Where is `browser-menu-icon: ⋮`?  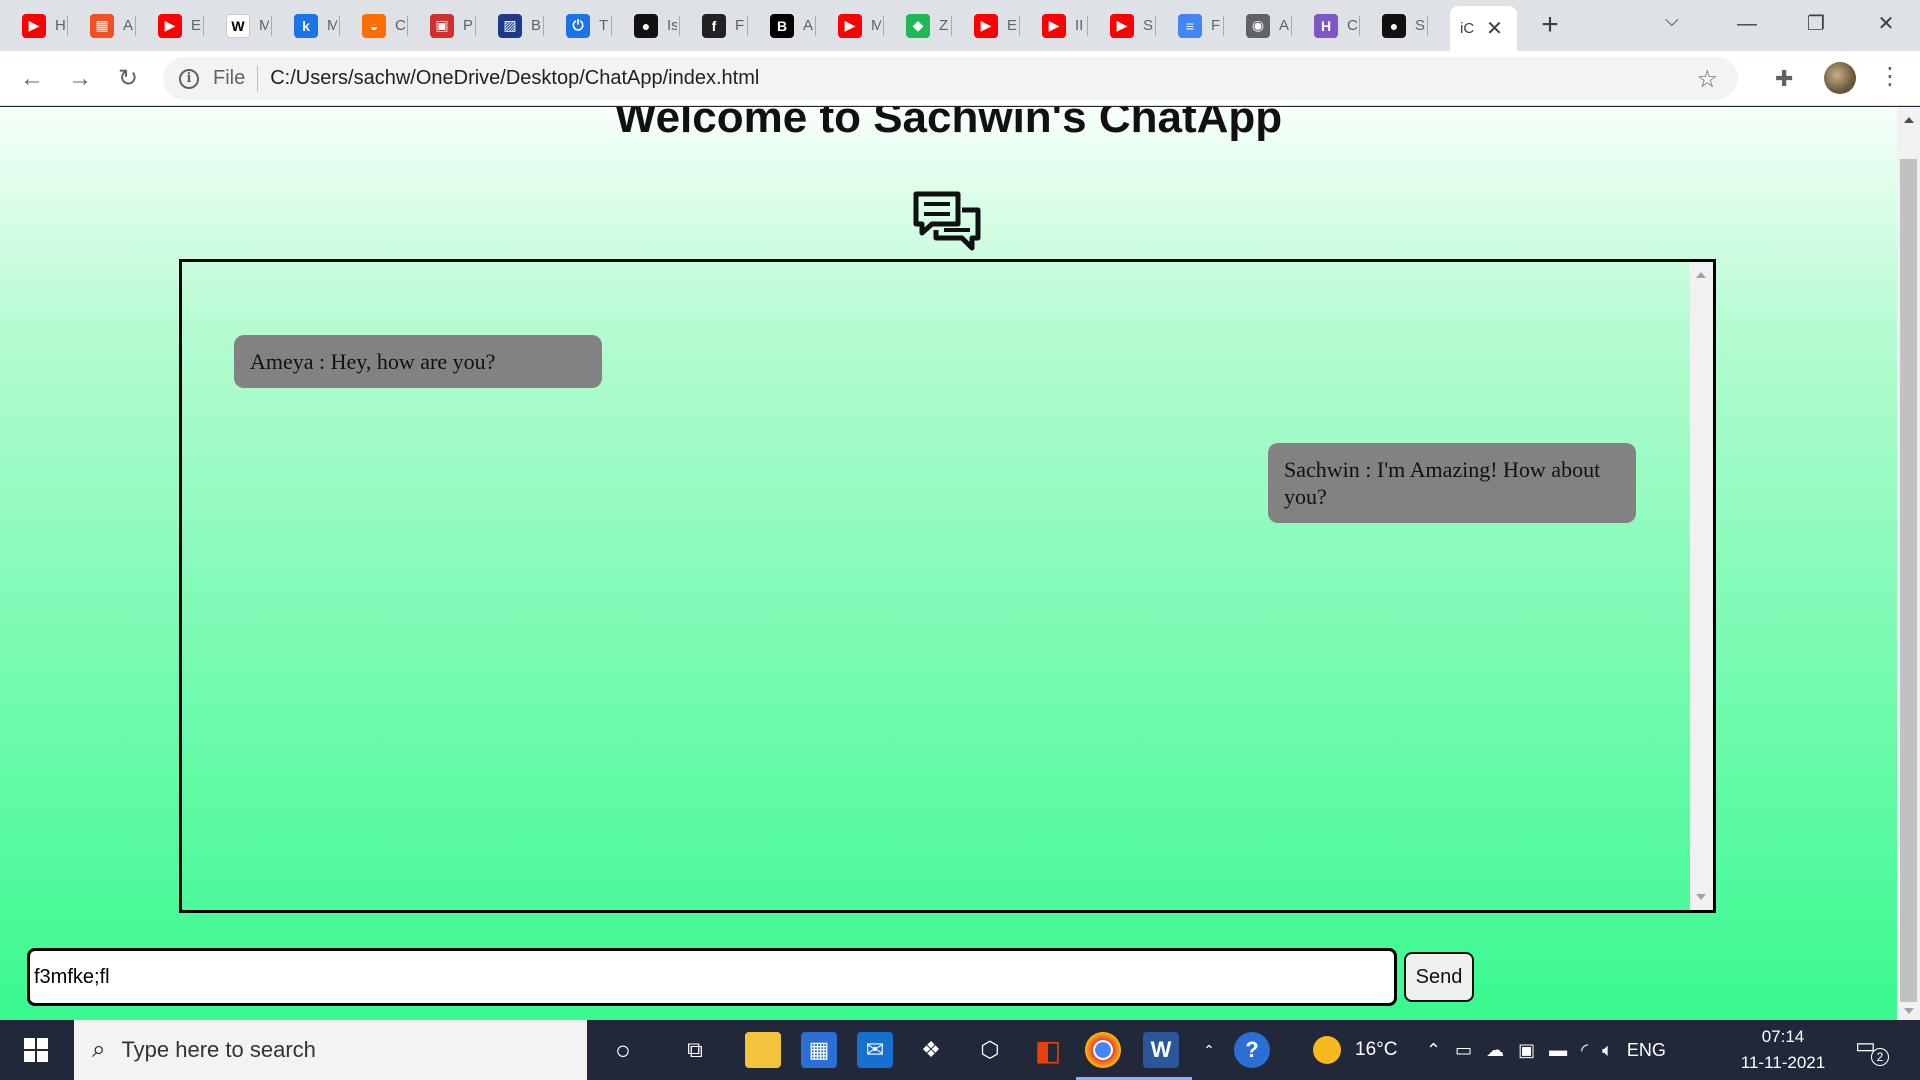
browser-menu-icon: ⋮ is located at coordinates (1890, 76).